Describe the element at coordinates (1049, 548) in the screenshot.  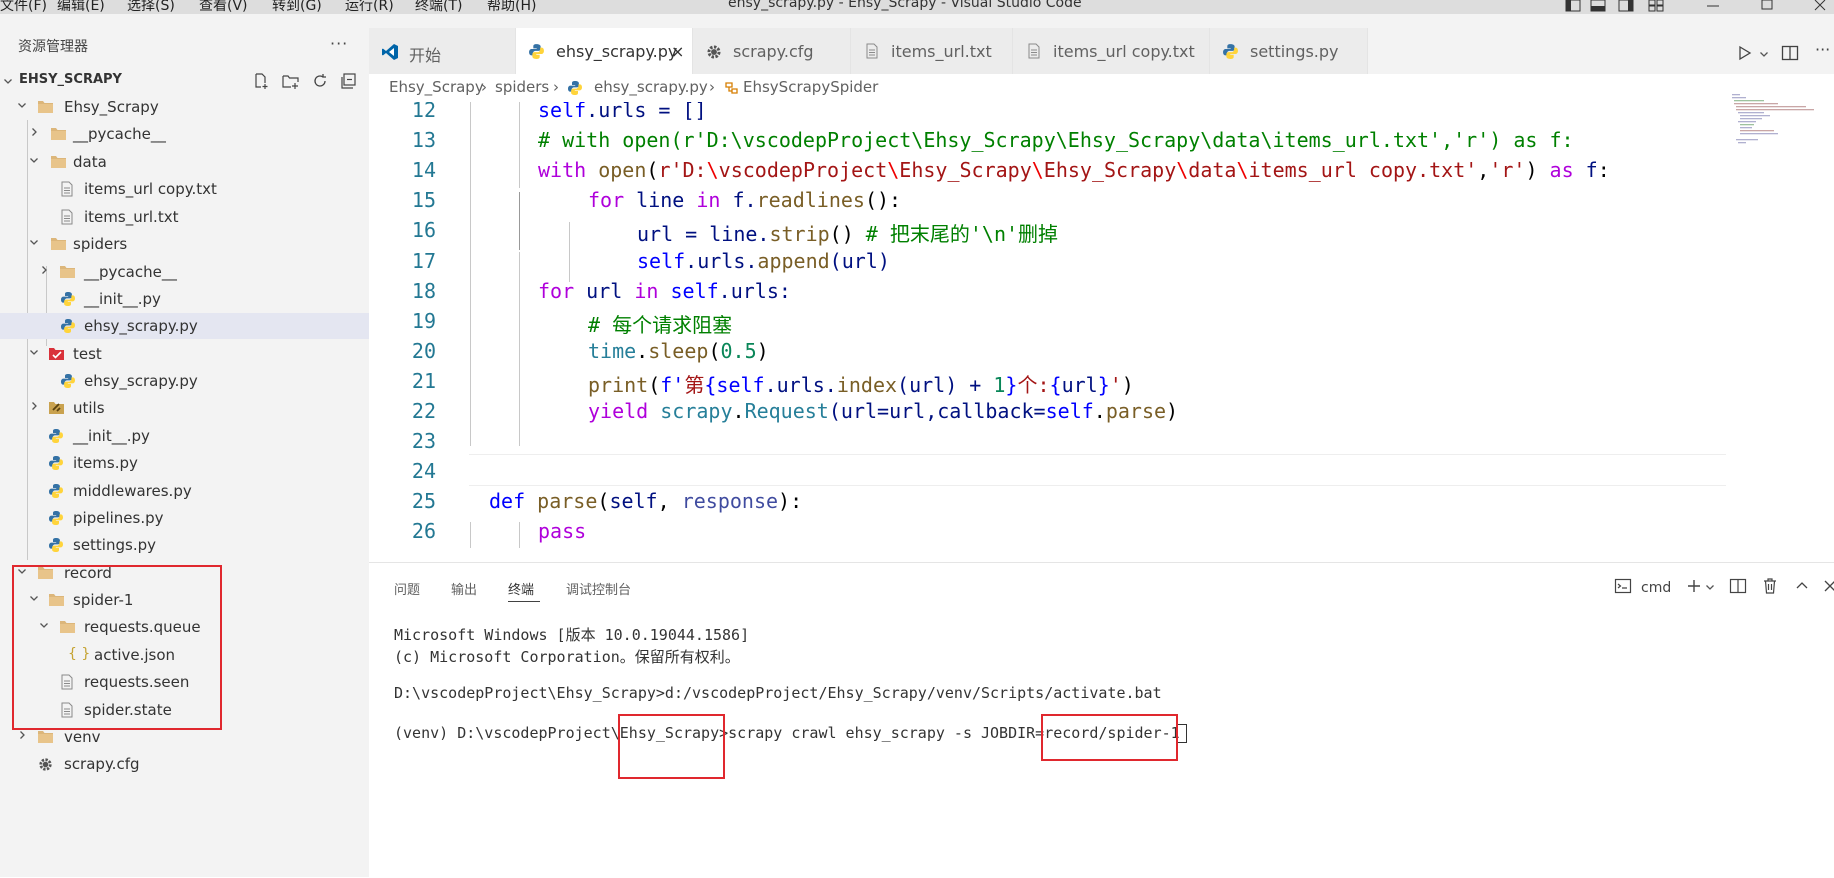
I see `code-line: 27` at that location.